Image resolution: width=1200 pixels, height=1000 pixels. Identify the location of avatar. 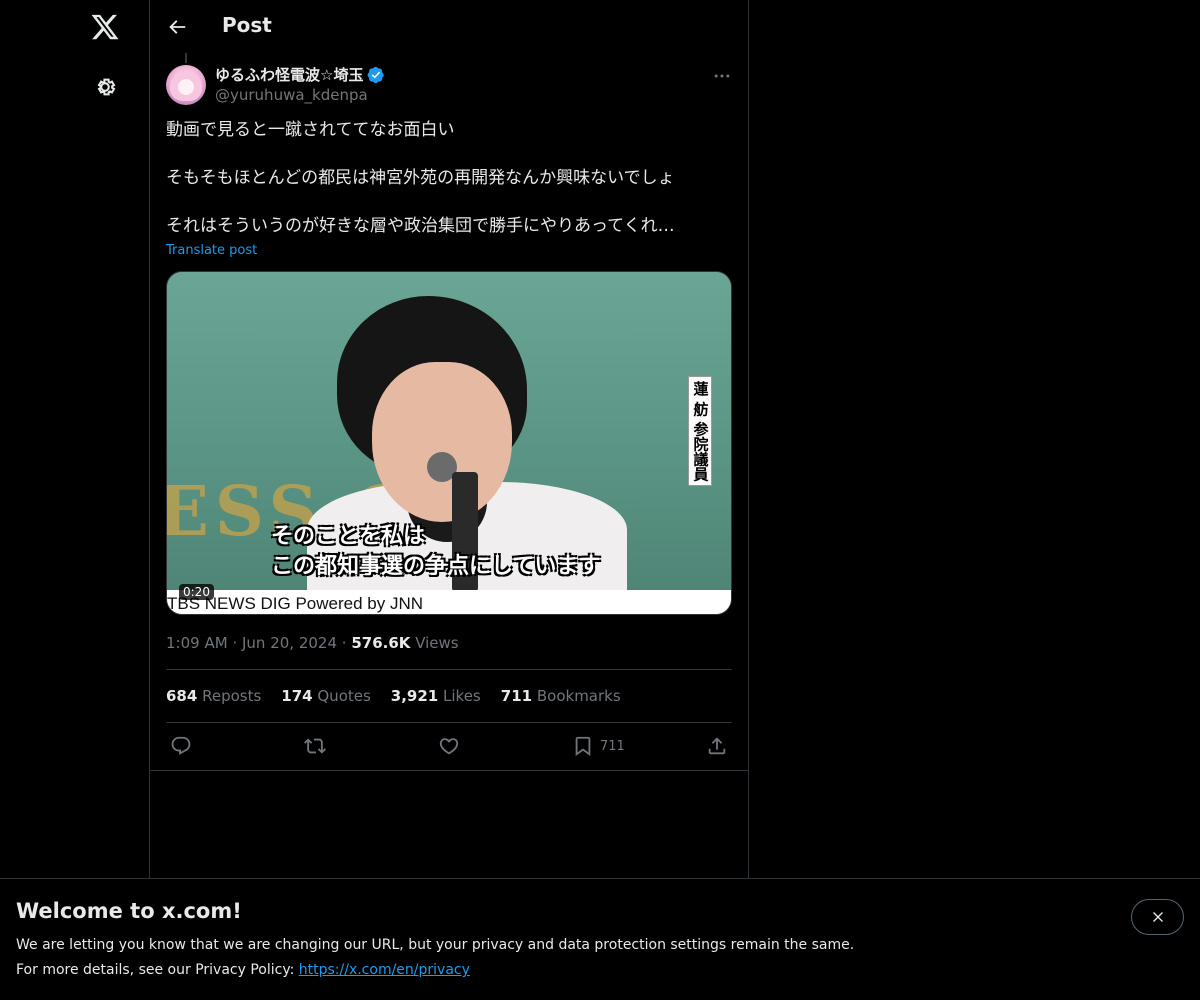
(186, 85).